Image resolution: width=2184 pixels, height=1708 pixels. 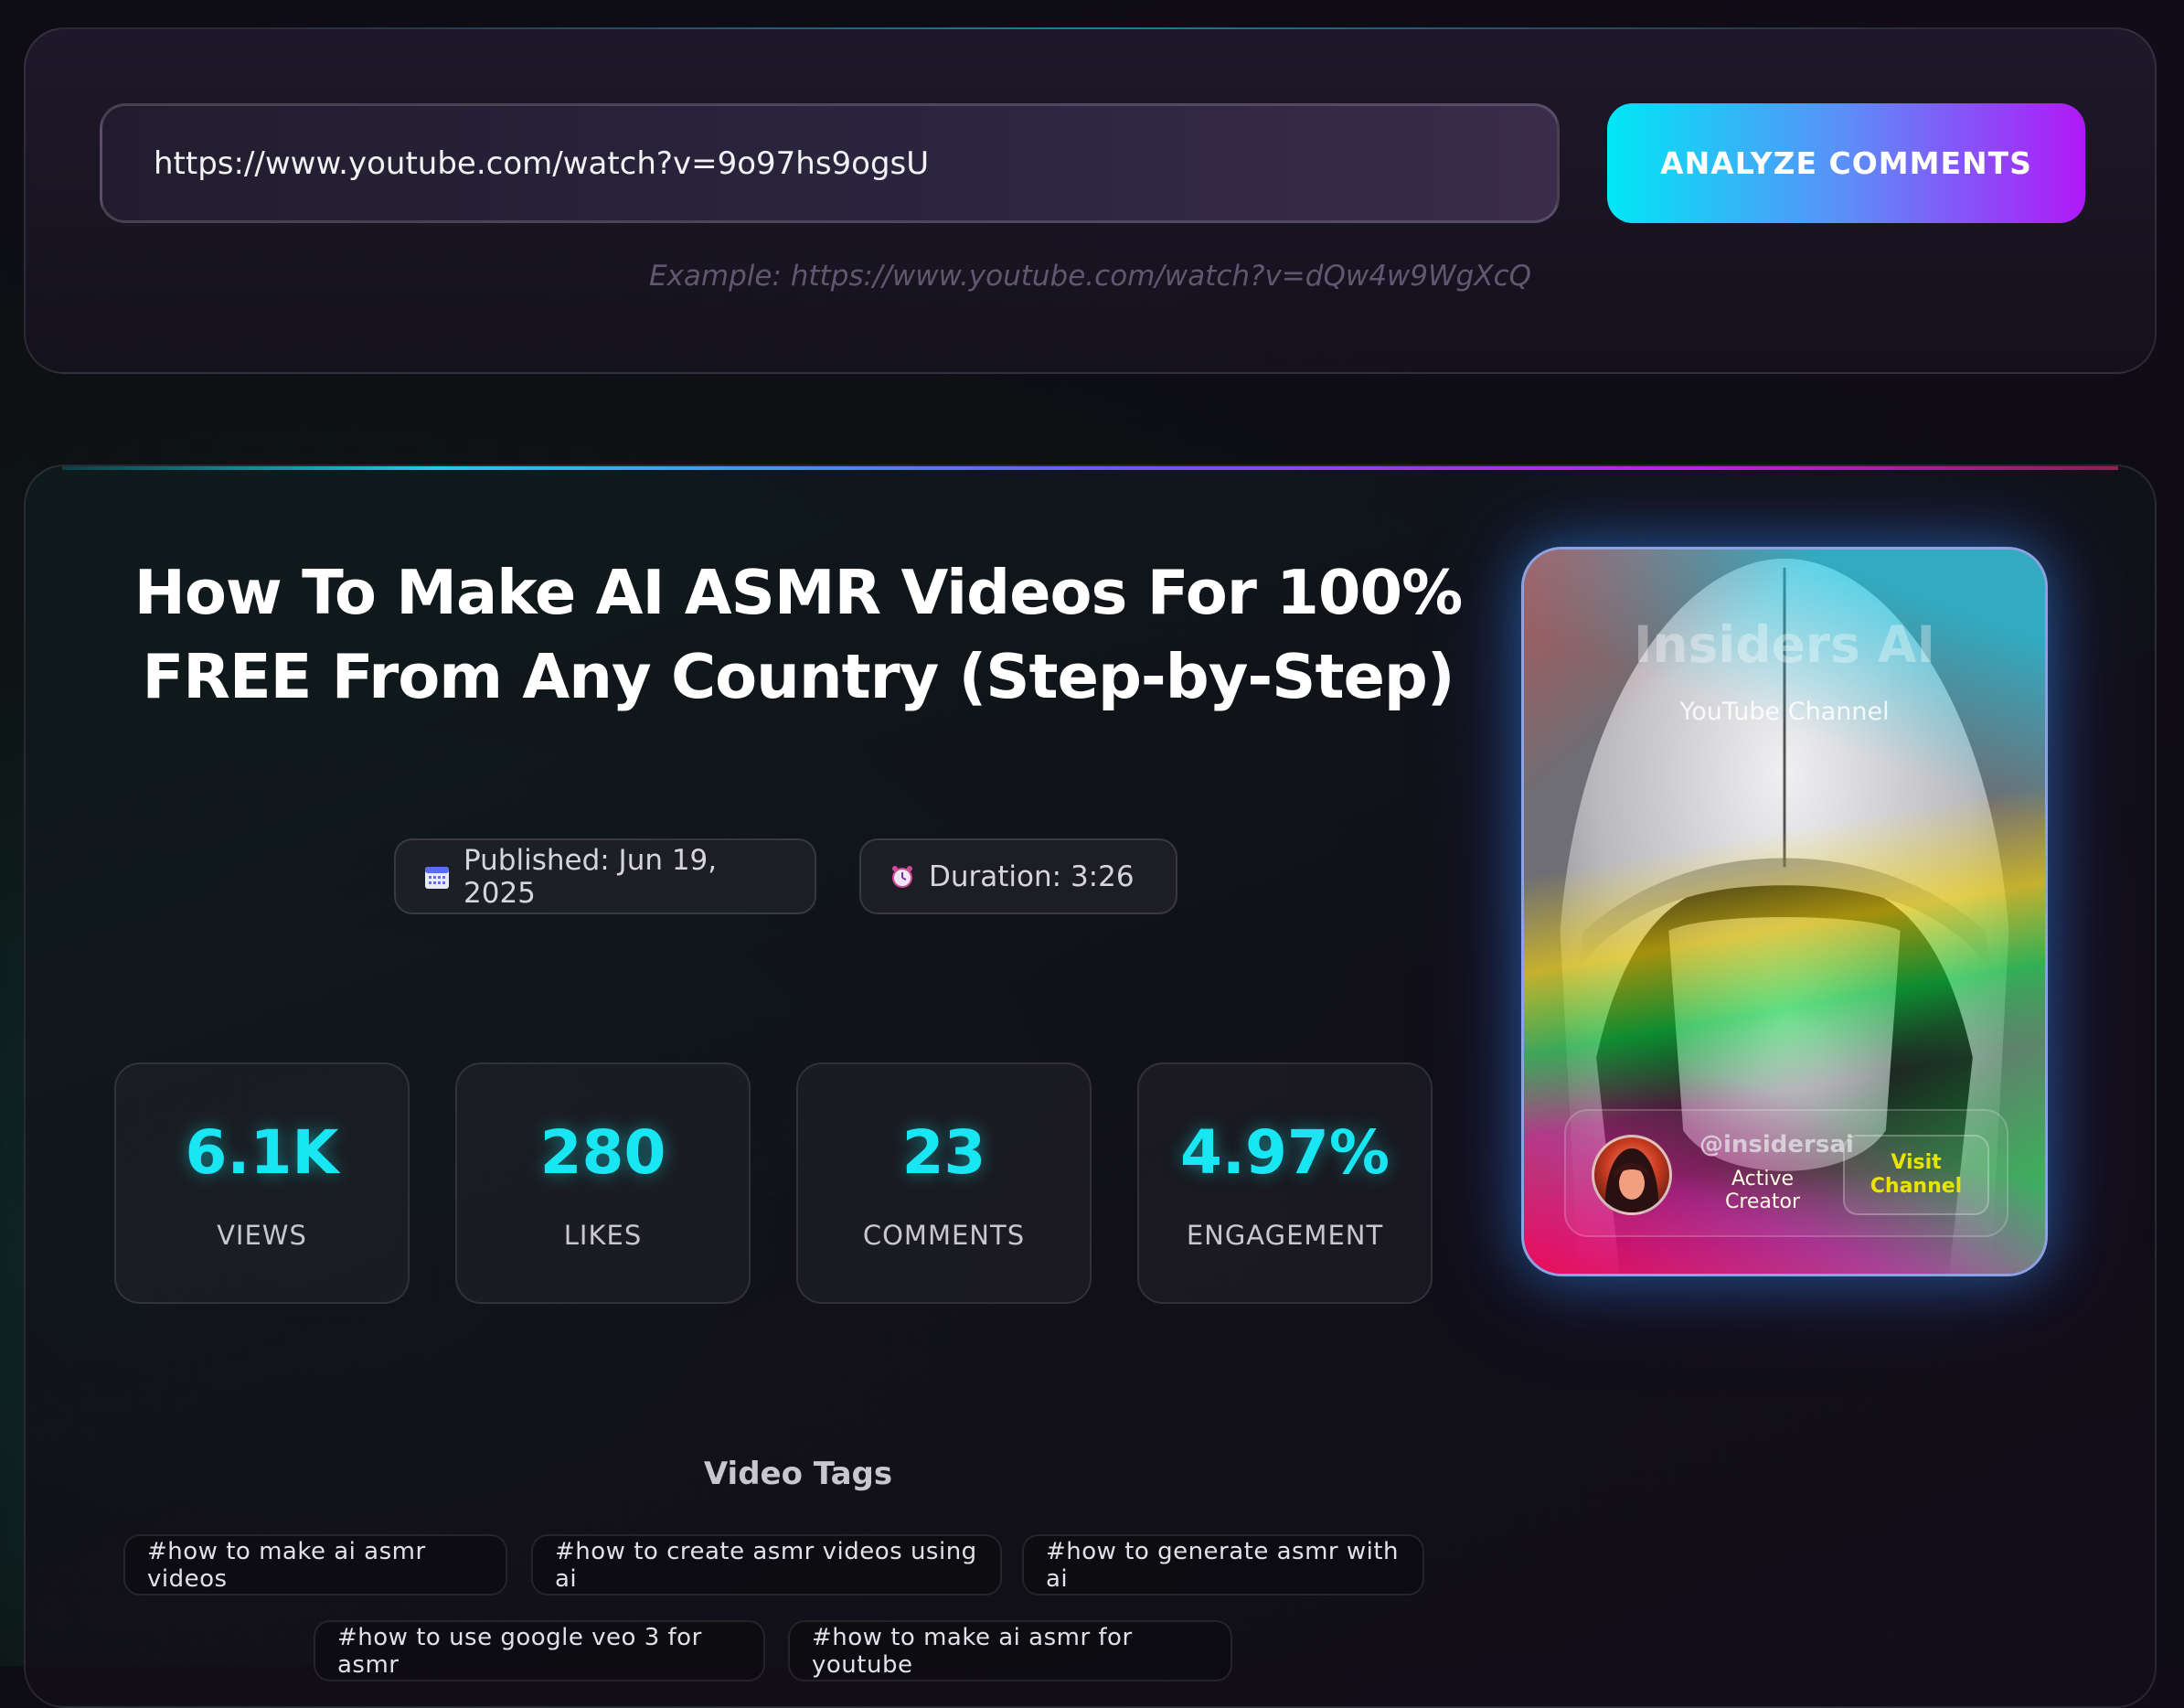 I want to click on stat-label: VIEWS, so click(x=262, y=1236).